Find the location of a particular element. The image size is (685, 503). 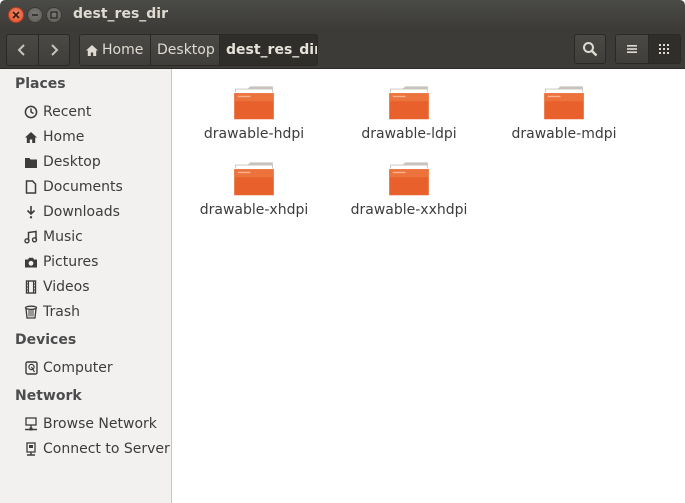

server-icon is located at coordinates (31, 449).